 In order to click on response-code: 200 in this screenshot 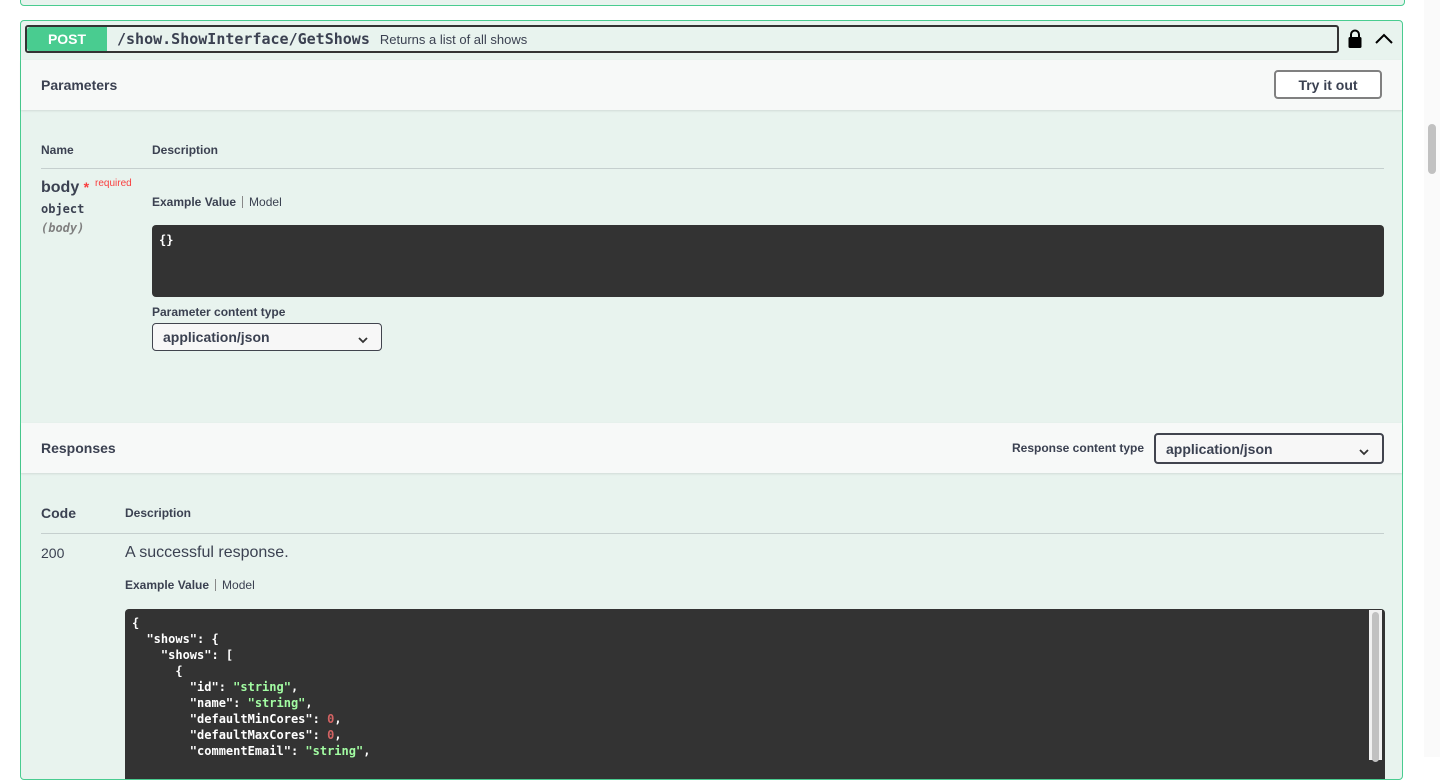, I will do `click(53, 553)`.